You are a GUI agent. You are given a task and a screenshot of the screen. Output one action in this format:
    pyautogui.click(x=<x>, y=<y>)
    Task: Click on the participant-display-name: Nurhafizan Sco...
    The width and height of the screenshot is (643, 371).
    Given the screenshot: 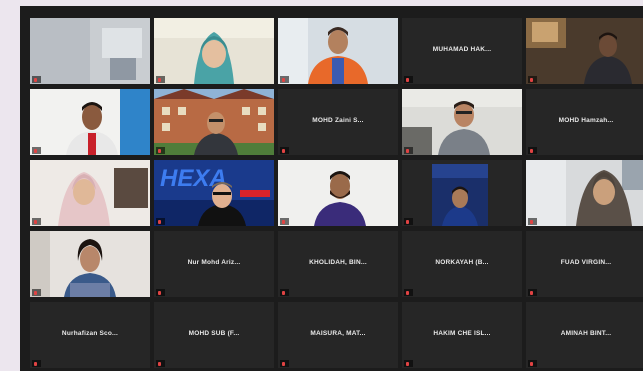 What is the action you would take?
    pyautogui.click(x=90, y=333)
    